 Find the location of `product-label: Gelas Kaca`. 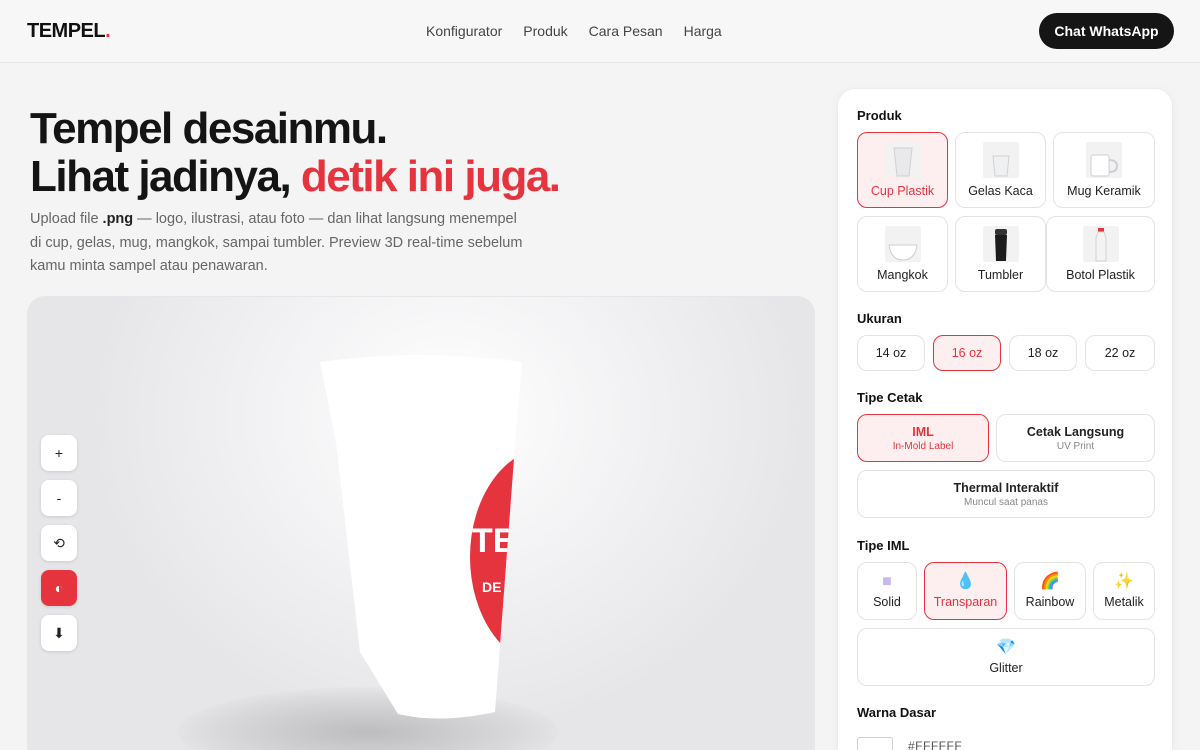

product-label: Gelas Kaca is located at coordinates (1000, 191).